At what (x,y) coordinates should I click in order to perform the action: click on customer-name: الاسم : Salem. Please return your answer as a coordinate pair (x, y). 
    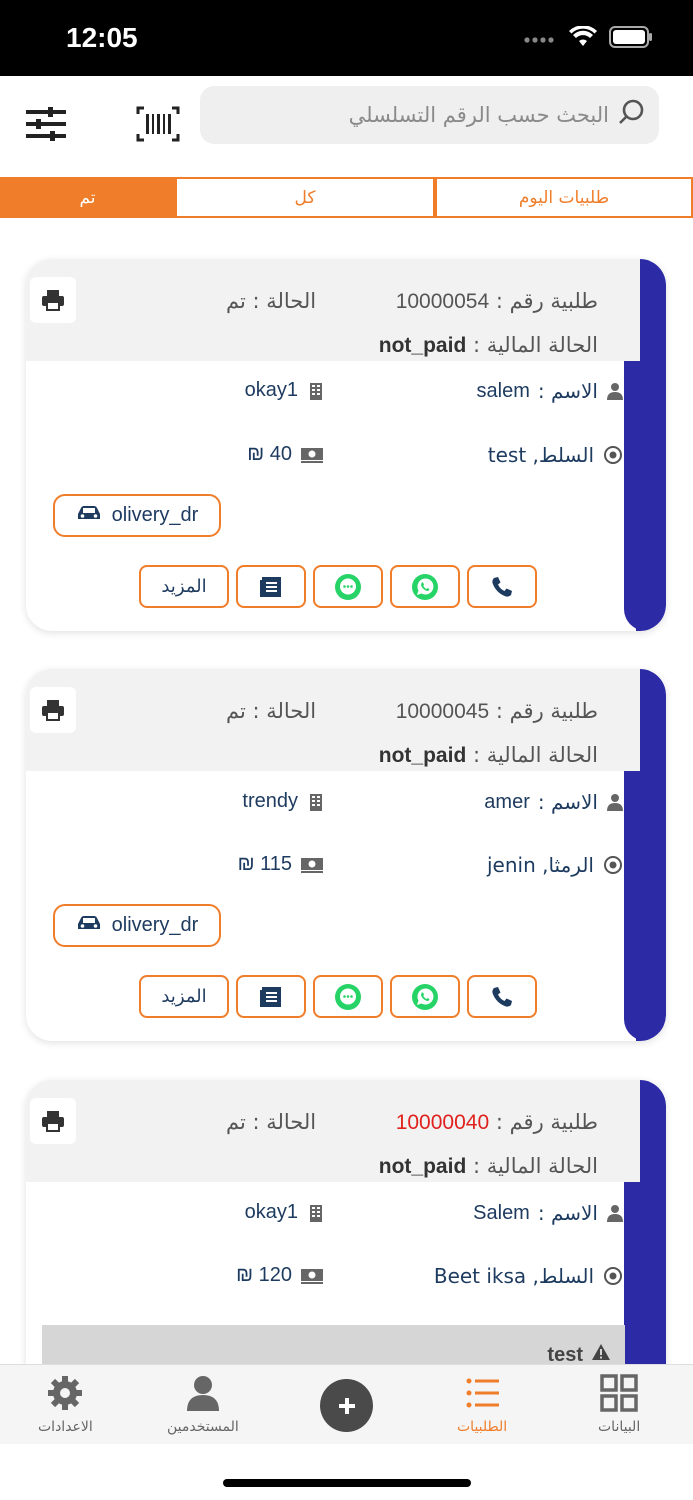
    Looking at the image, I should click on (548, 1213).